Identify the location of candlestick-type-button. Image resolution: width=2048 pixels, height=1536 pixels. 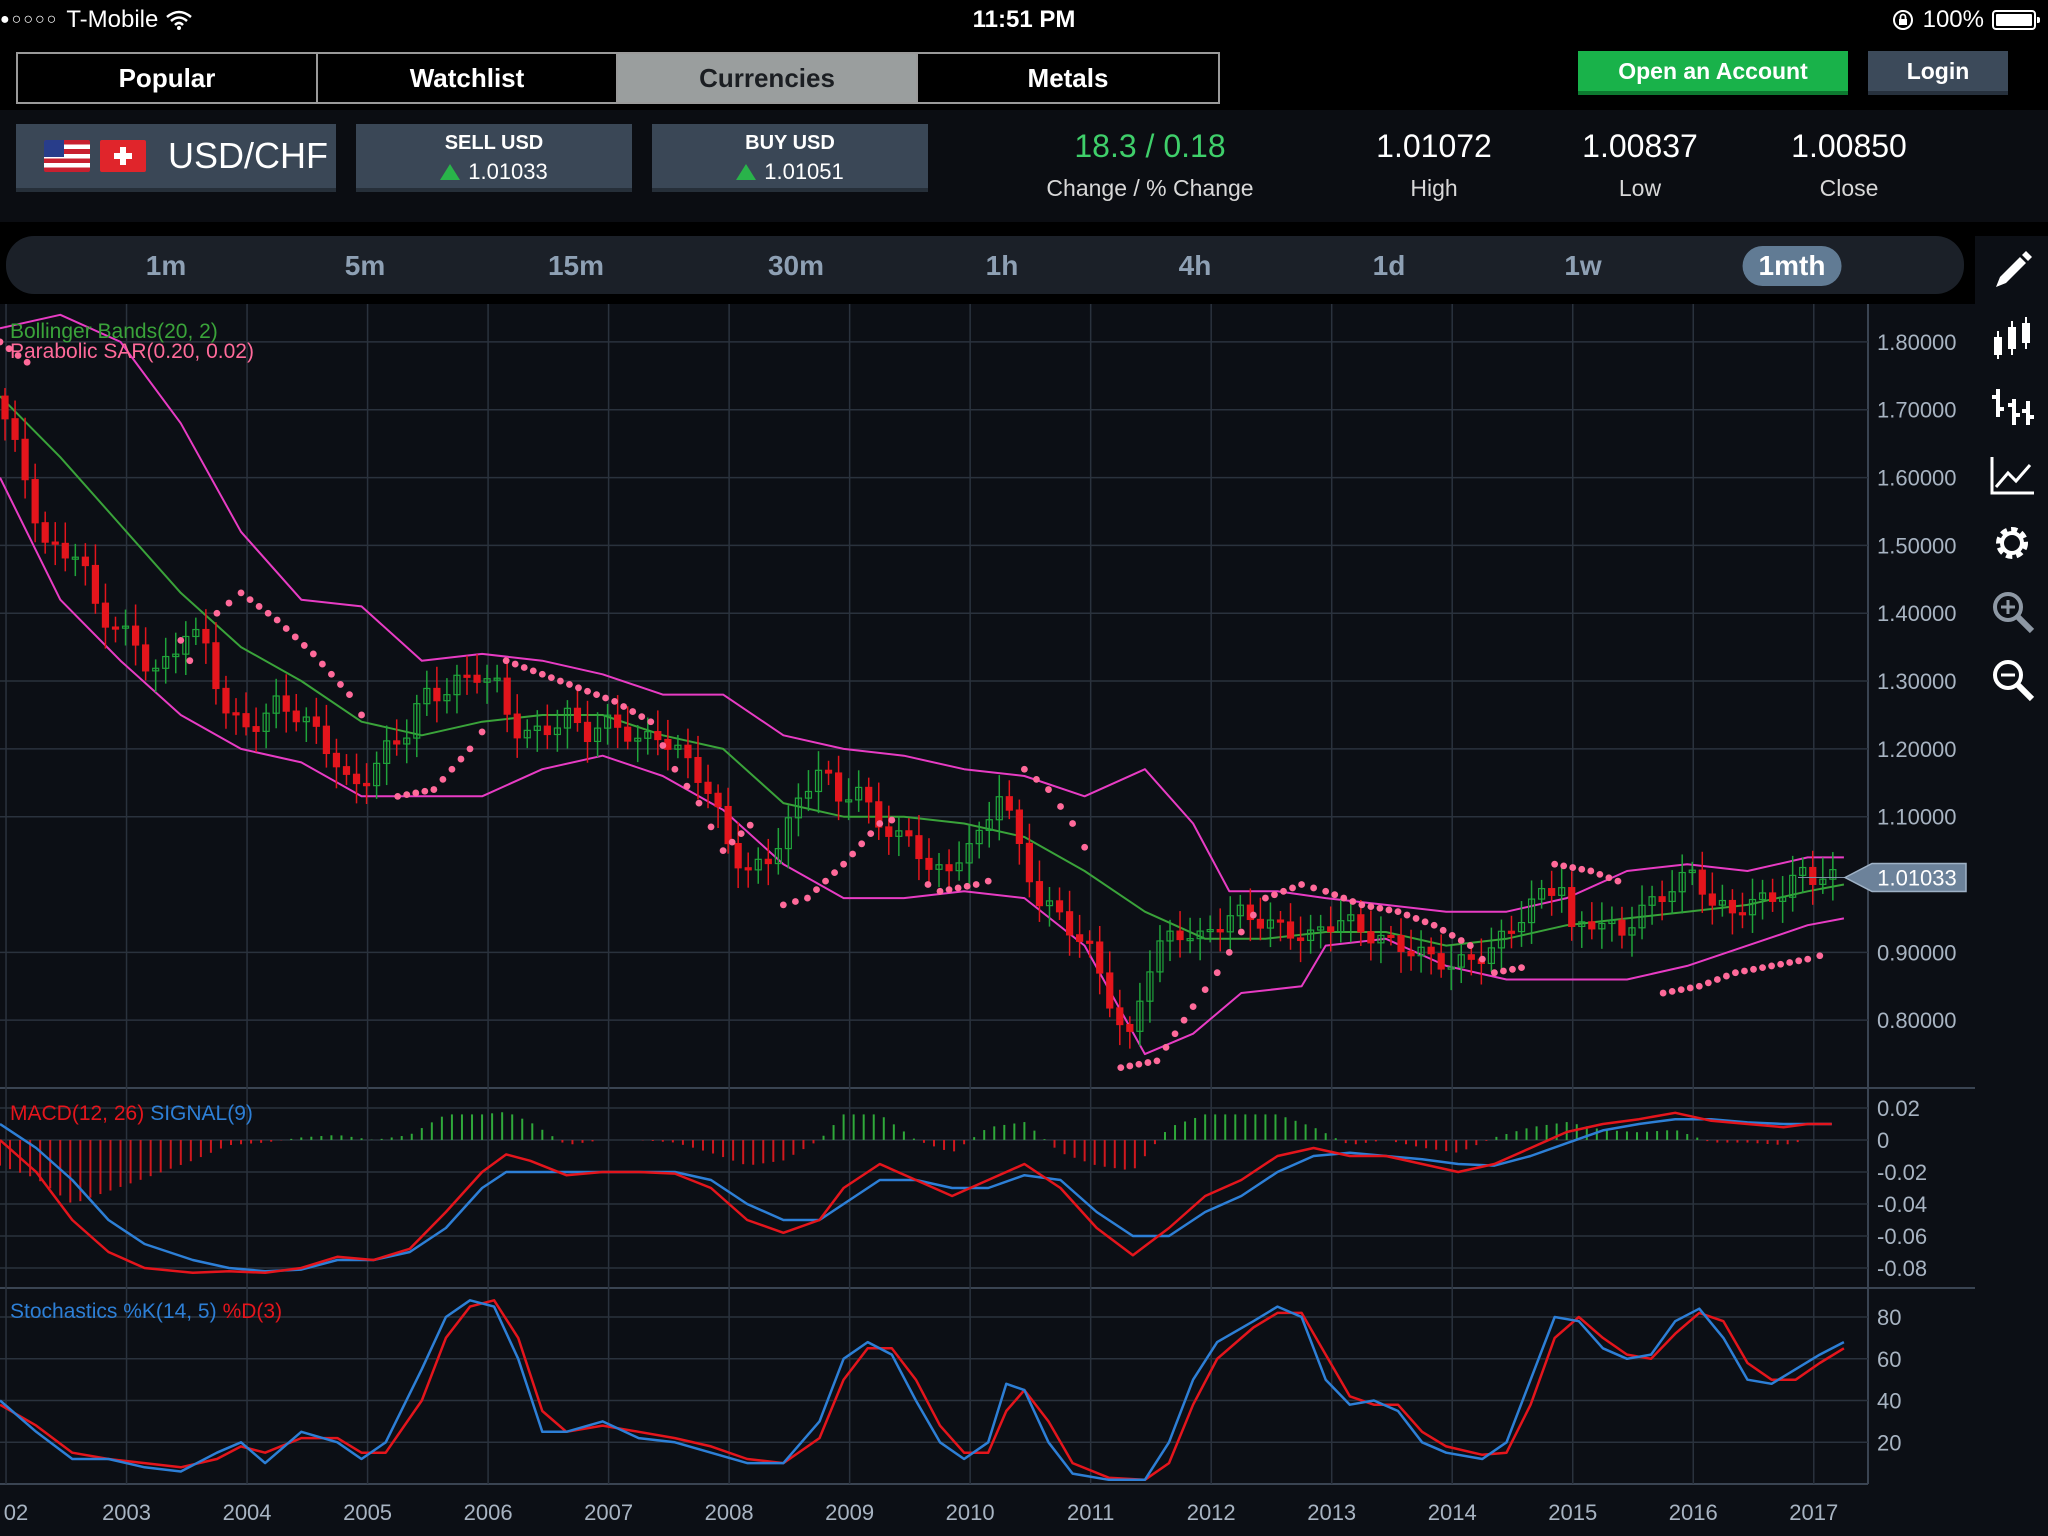
(2012, 339).